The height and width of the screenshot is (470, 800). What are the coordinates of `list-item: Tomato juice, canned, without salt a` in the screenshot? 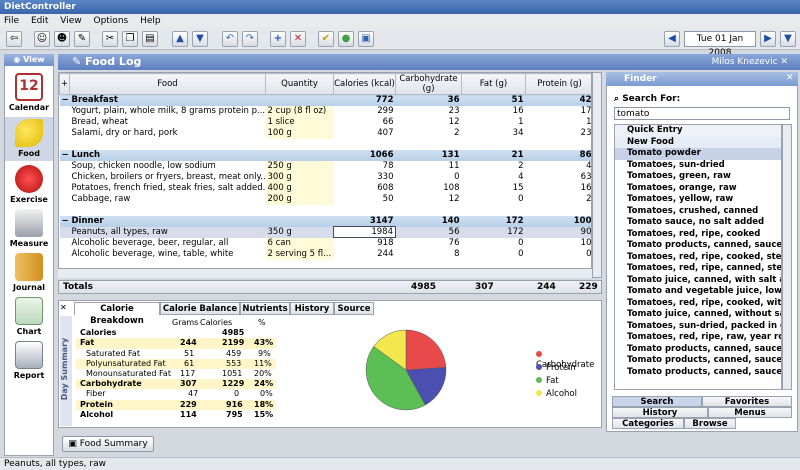 It's located at (698, 315).